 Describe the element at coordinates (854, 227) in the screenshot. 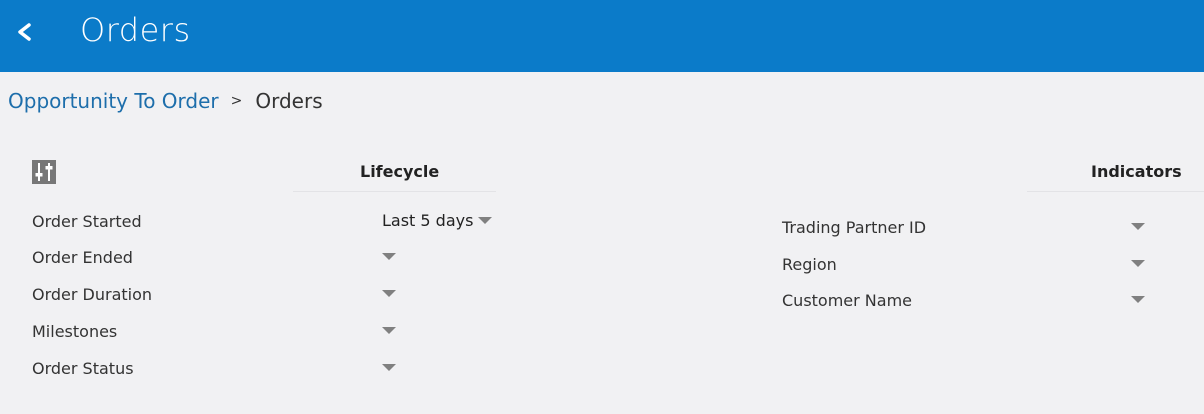

I see `filter-label-trading-partner-id: Trading Partner ID` at that location.